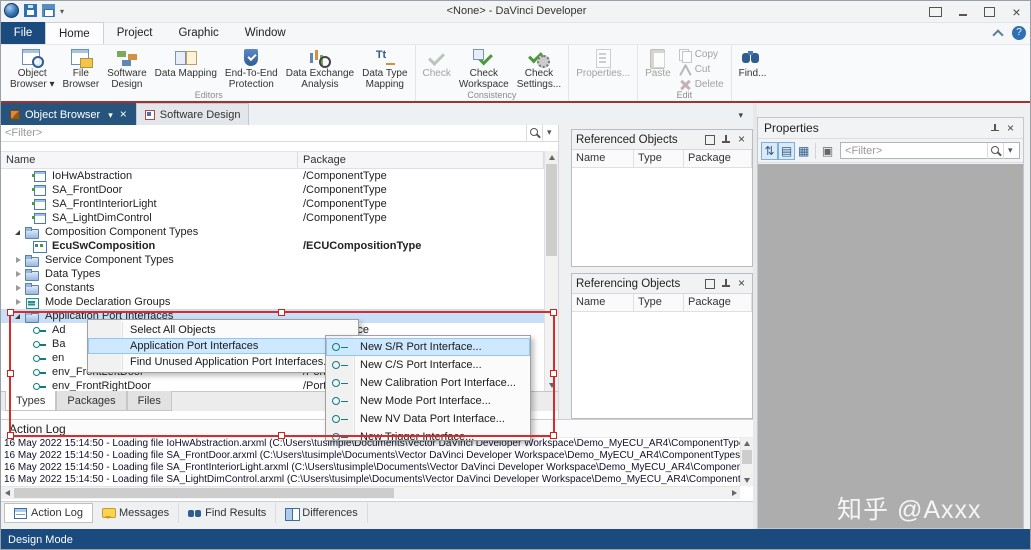 Image resolution: width=1031 pixels, height=550 pixels. Describe the element at coordinates (23, 33) in the screenshot. I see `file-menu-button: File` at that location.